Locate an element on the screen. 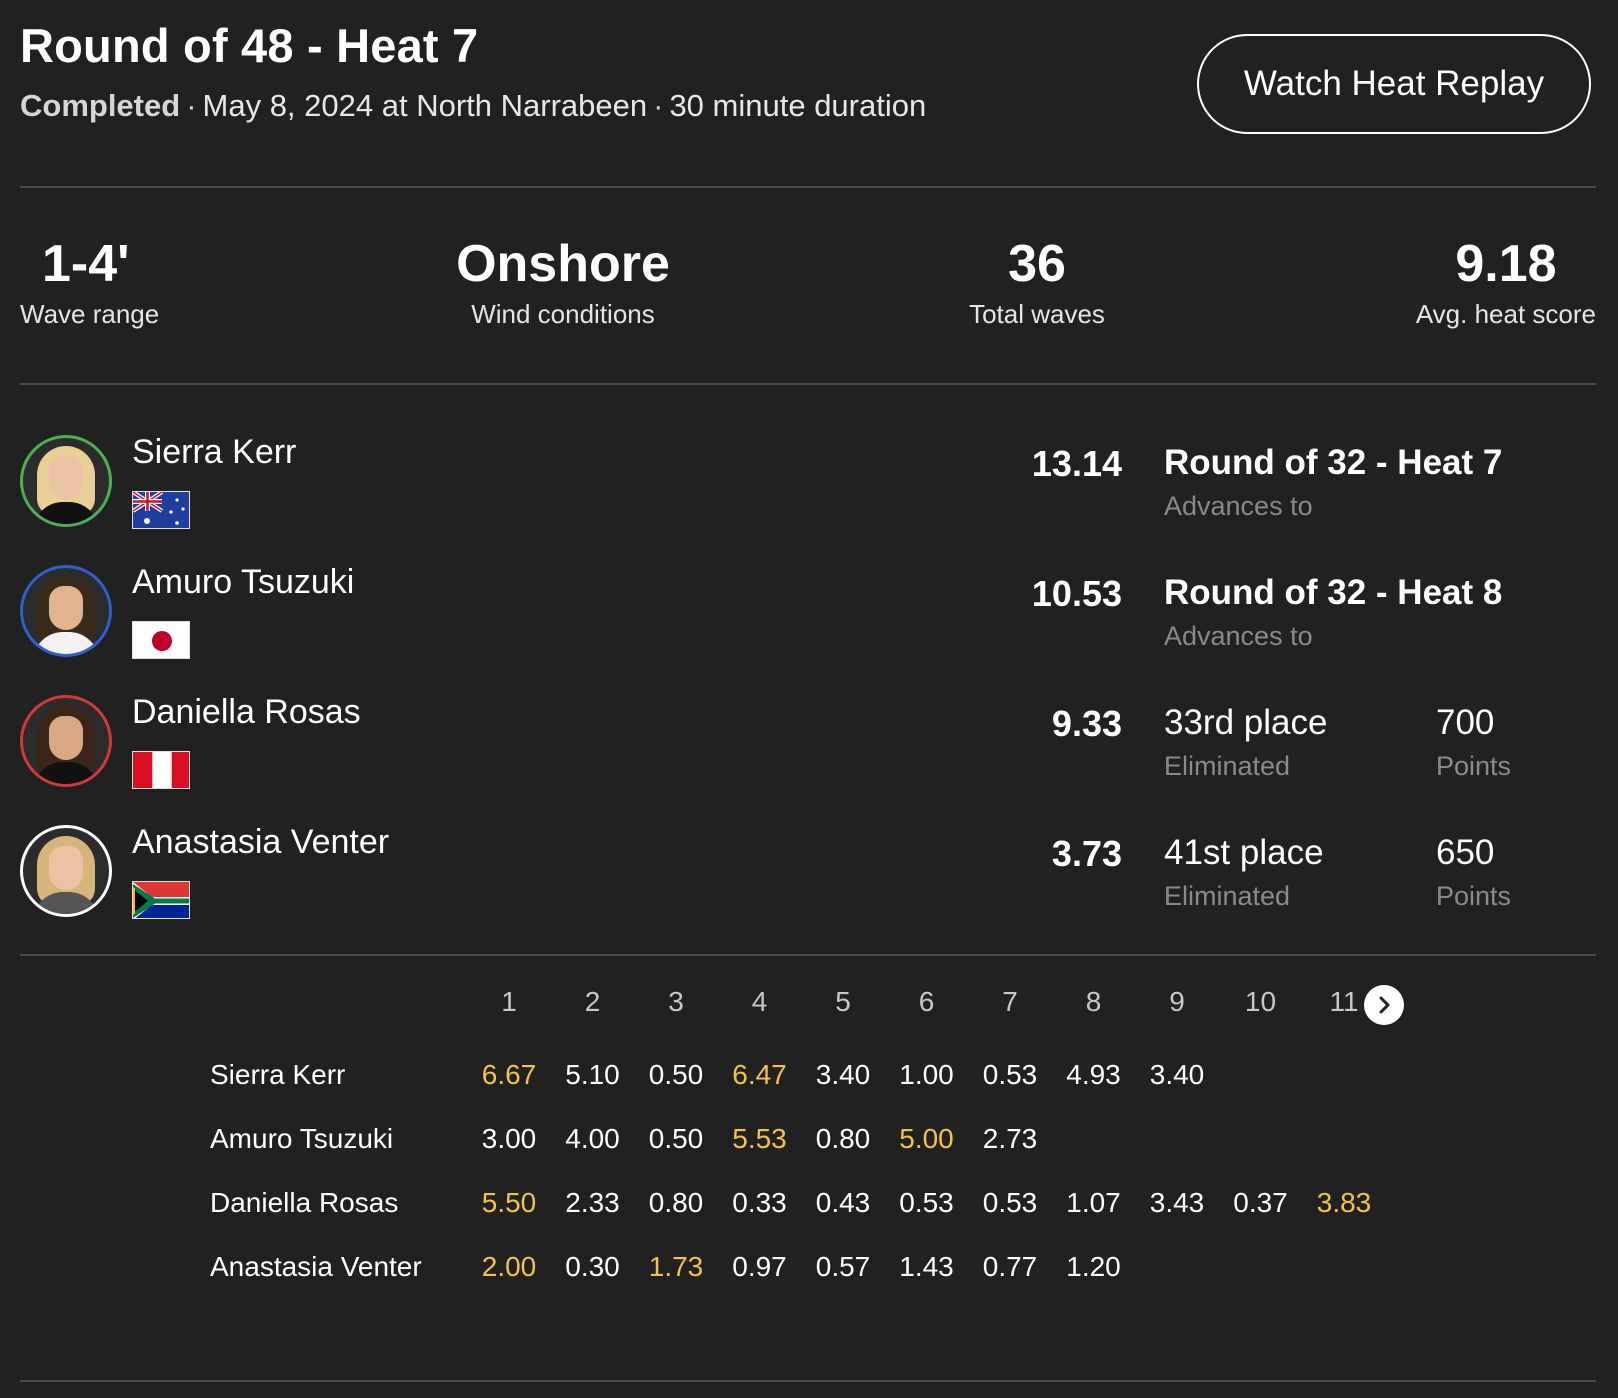  wave-score: 2.73 is located at coordinates (1010, 1139).